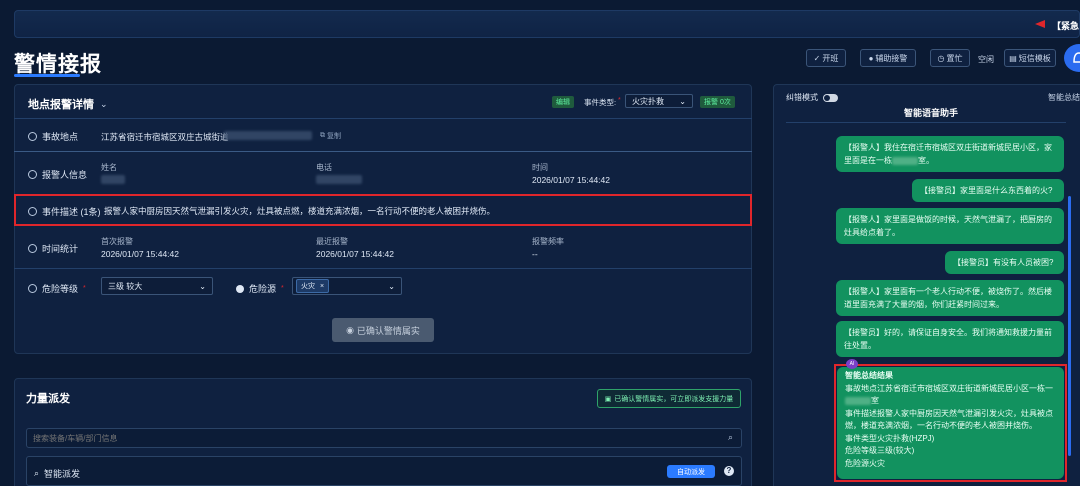 This screenshot has width=1080, height=486. I want to click on chat-message: 【报警人】家里面是做饭的时候，天然气泄漏了，把厨房的 灶具给点着了。, so click(950, 226).